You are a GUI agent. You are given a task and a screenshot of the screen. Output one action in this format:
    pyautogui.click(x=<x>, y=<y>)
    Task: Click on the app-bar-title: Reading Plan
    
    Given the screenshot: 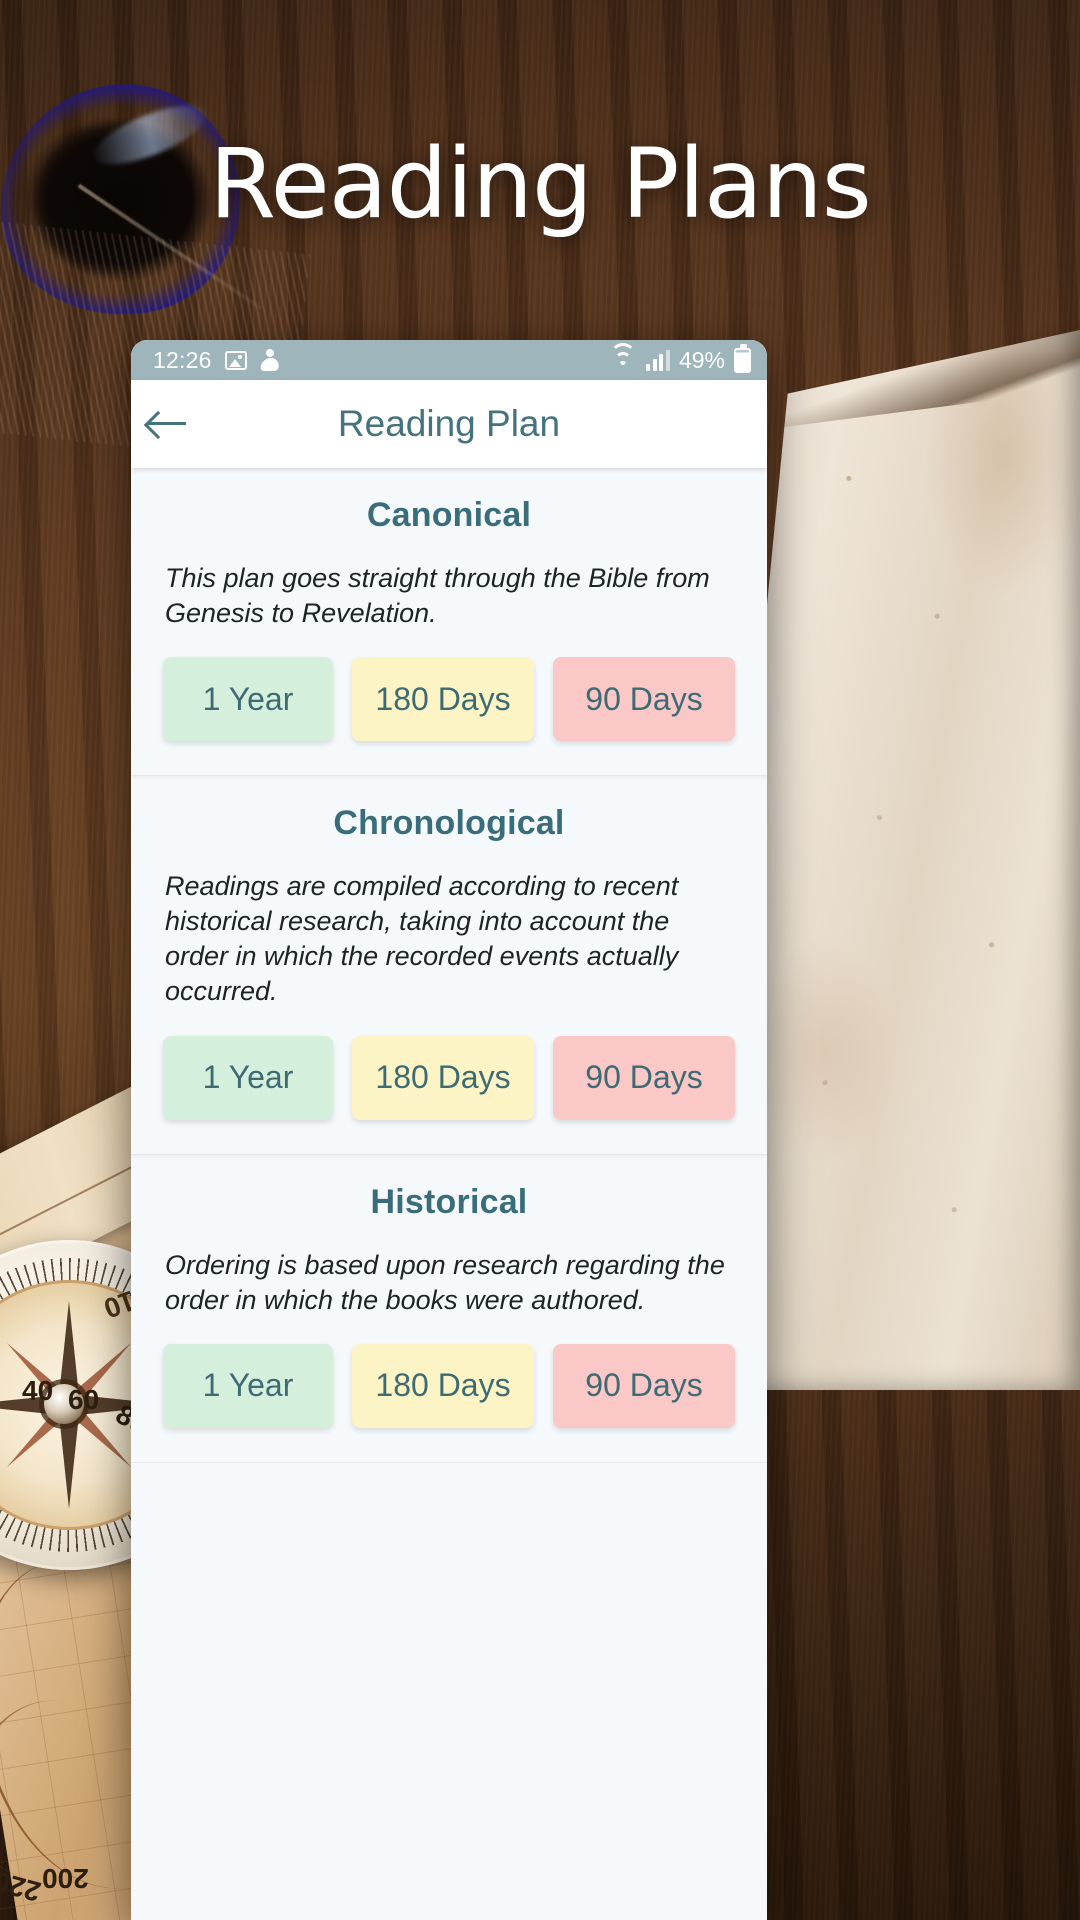 What is the action you would take?
    pyautogui.click(x=449, y=423)
    